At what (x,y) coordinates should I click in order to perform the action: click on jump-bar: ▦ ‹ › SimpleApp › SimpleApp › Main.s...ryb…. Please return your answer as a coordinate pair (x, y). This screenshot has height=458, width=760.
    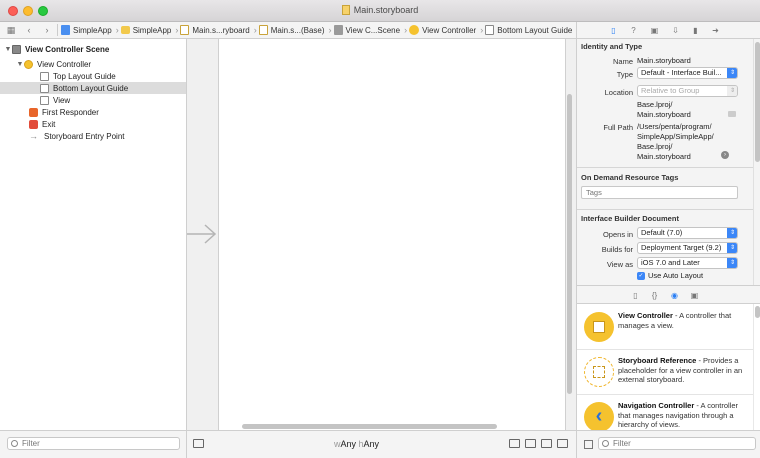
    Looking at the image, I should click on (288, 30).